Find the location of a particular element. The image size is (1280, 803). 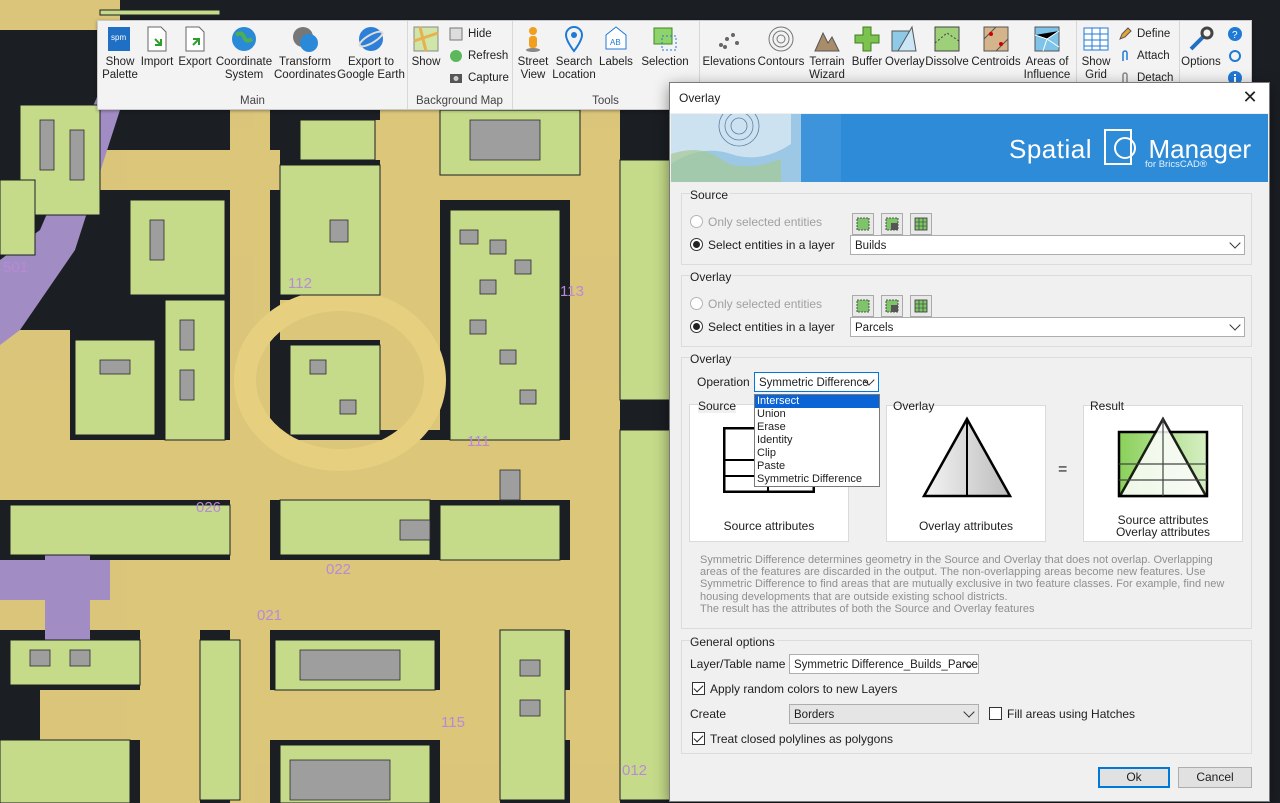

overlay-button: Overlay is located at coordinates (905, 47).